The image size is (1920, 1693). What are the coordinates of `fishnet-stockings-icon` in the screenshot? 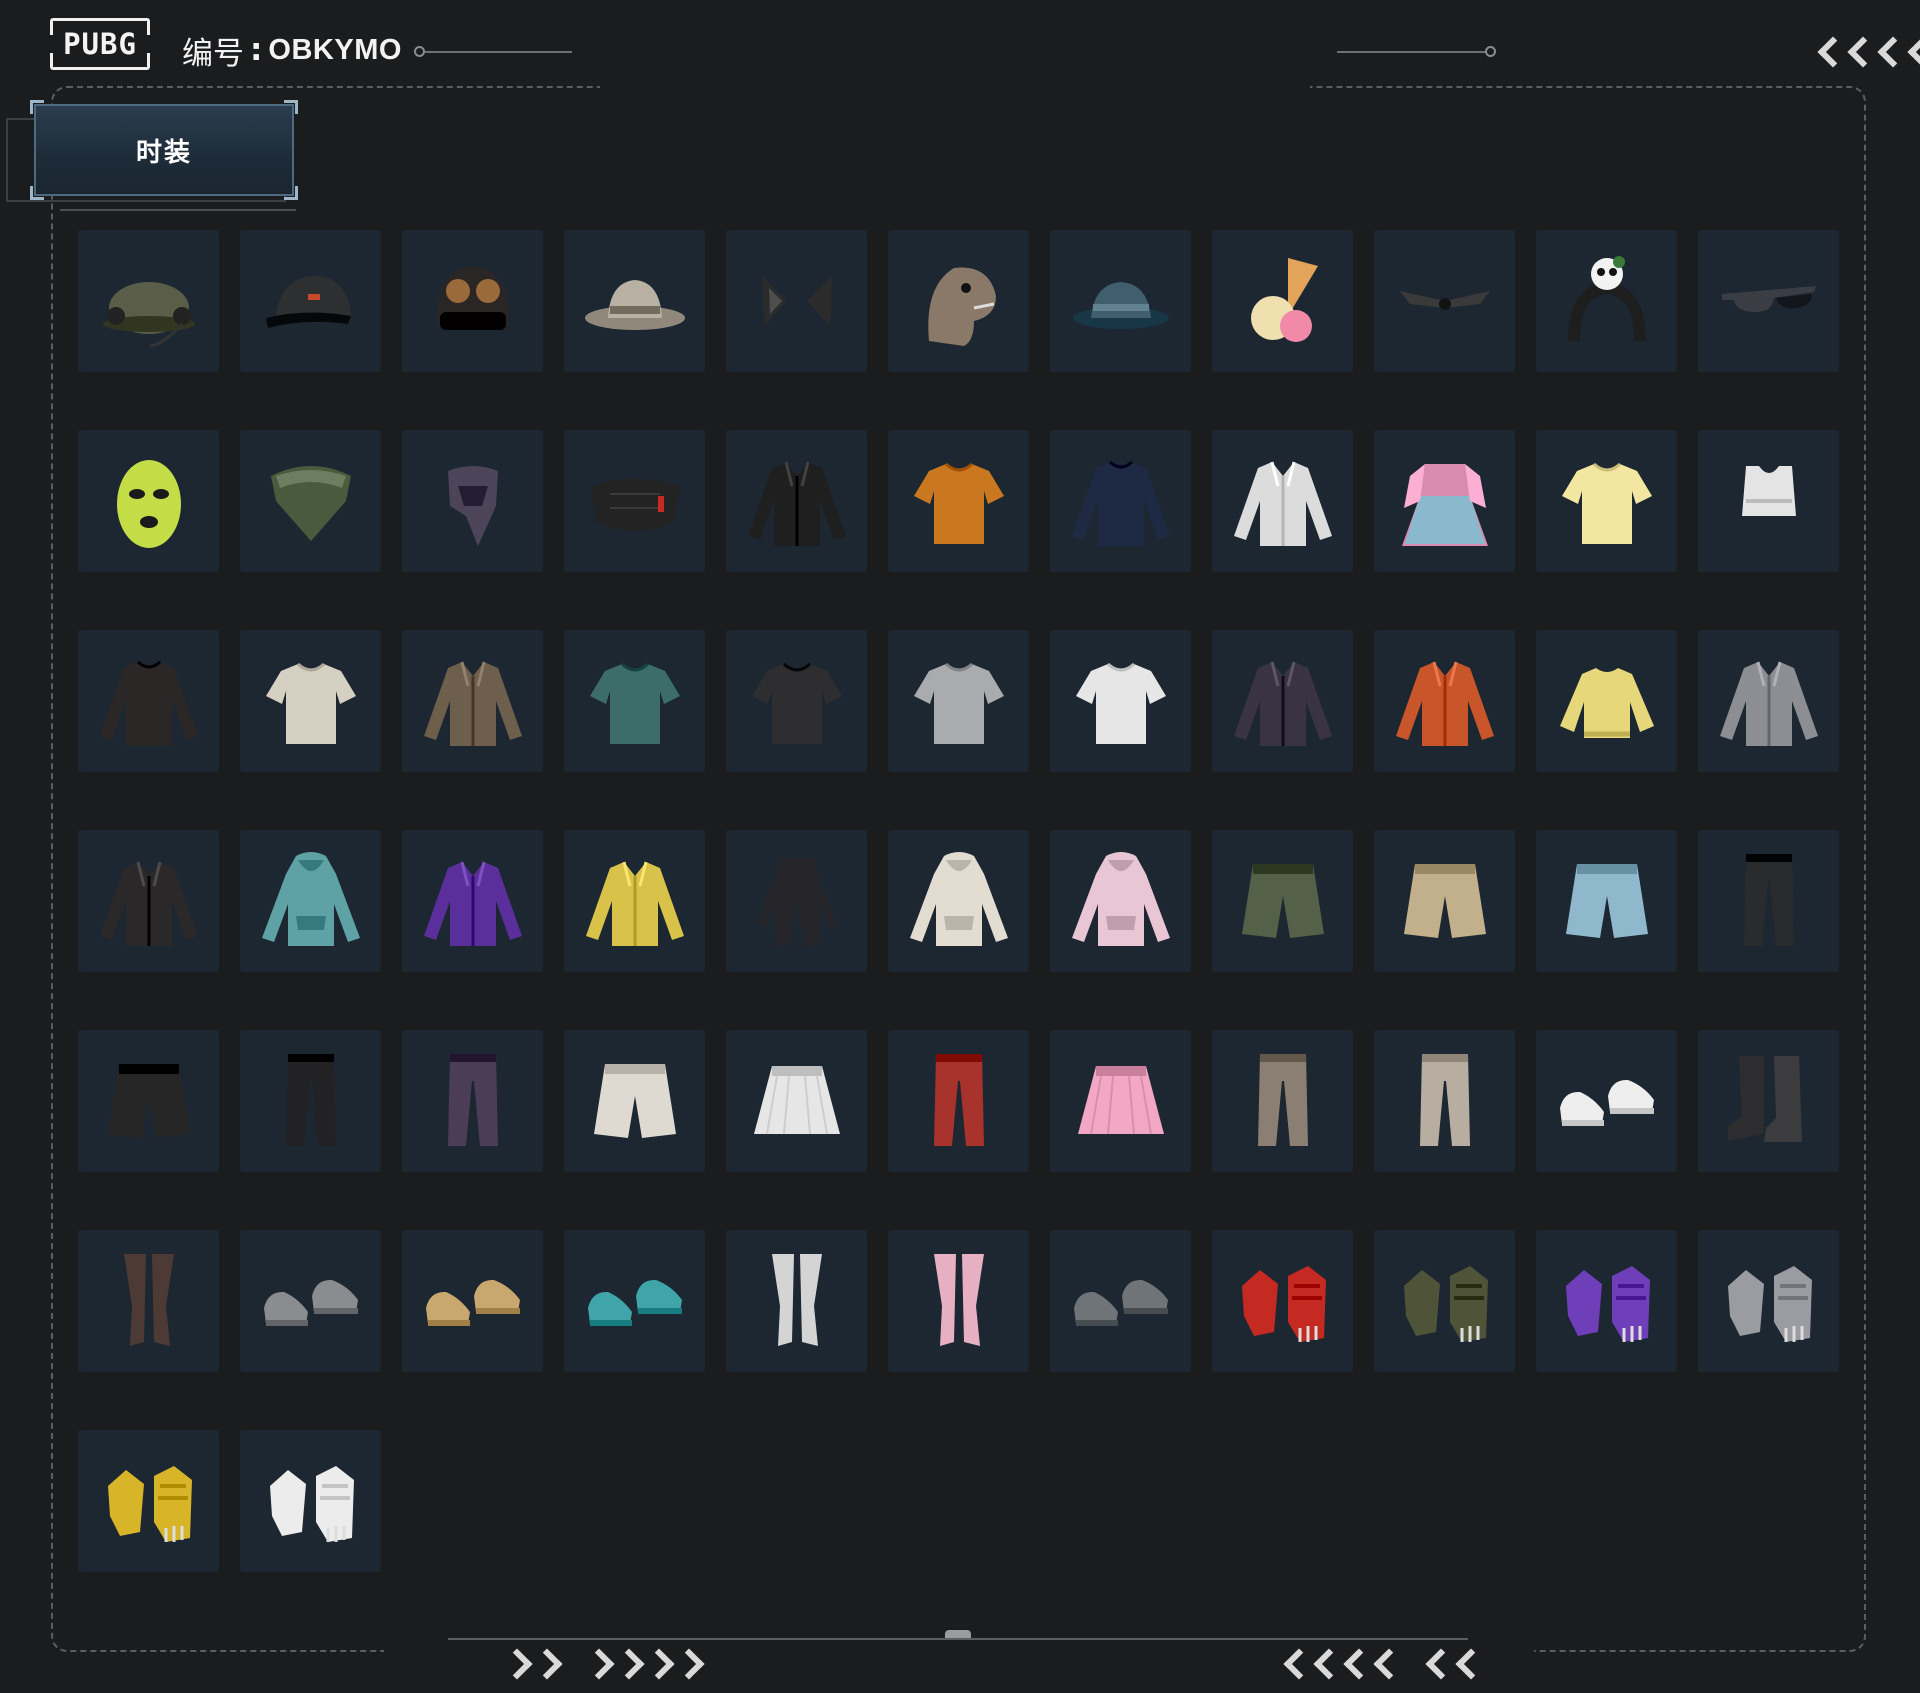 It's located at (148, 1300).